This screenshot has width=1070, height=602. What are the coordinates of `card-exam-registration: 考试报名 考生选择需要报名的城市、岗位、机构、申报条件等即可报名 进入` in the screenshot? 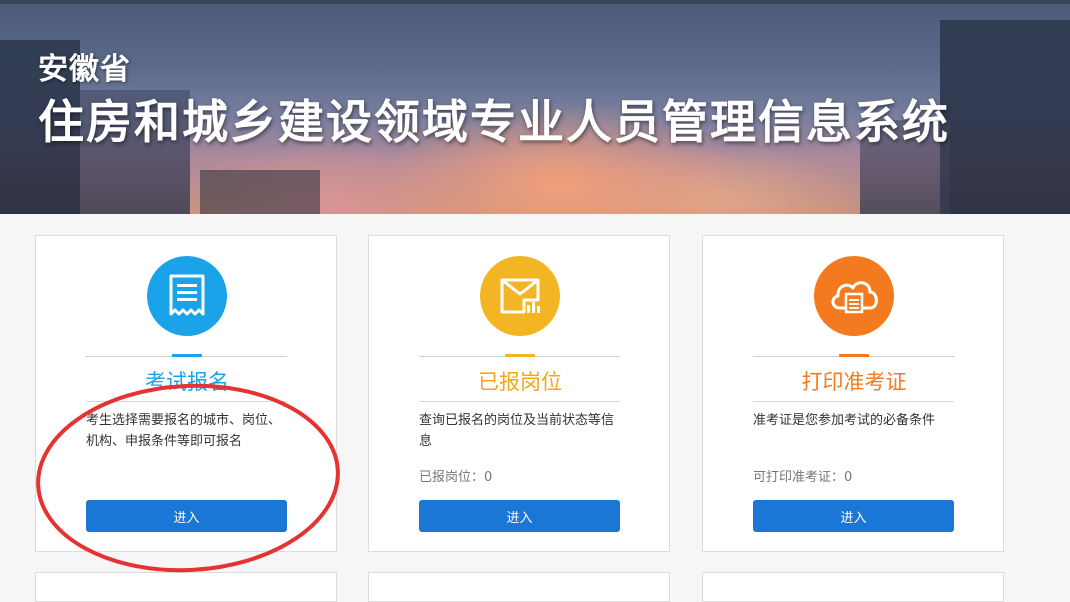 It's located at (186, 393).